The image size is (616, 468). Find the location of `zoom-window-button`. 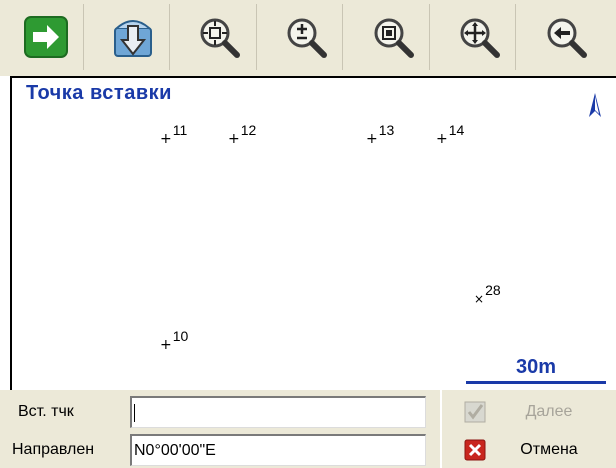

zoom-window-button is located at coordinates (393, 37).